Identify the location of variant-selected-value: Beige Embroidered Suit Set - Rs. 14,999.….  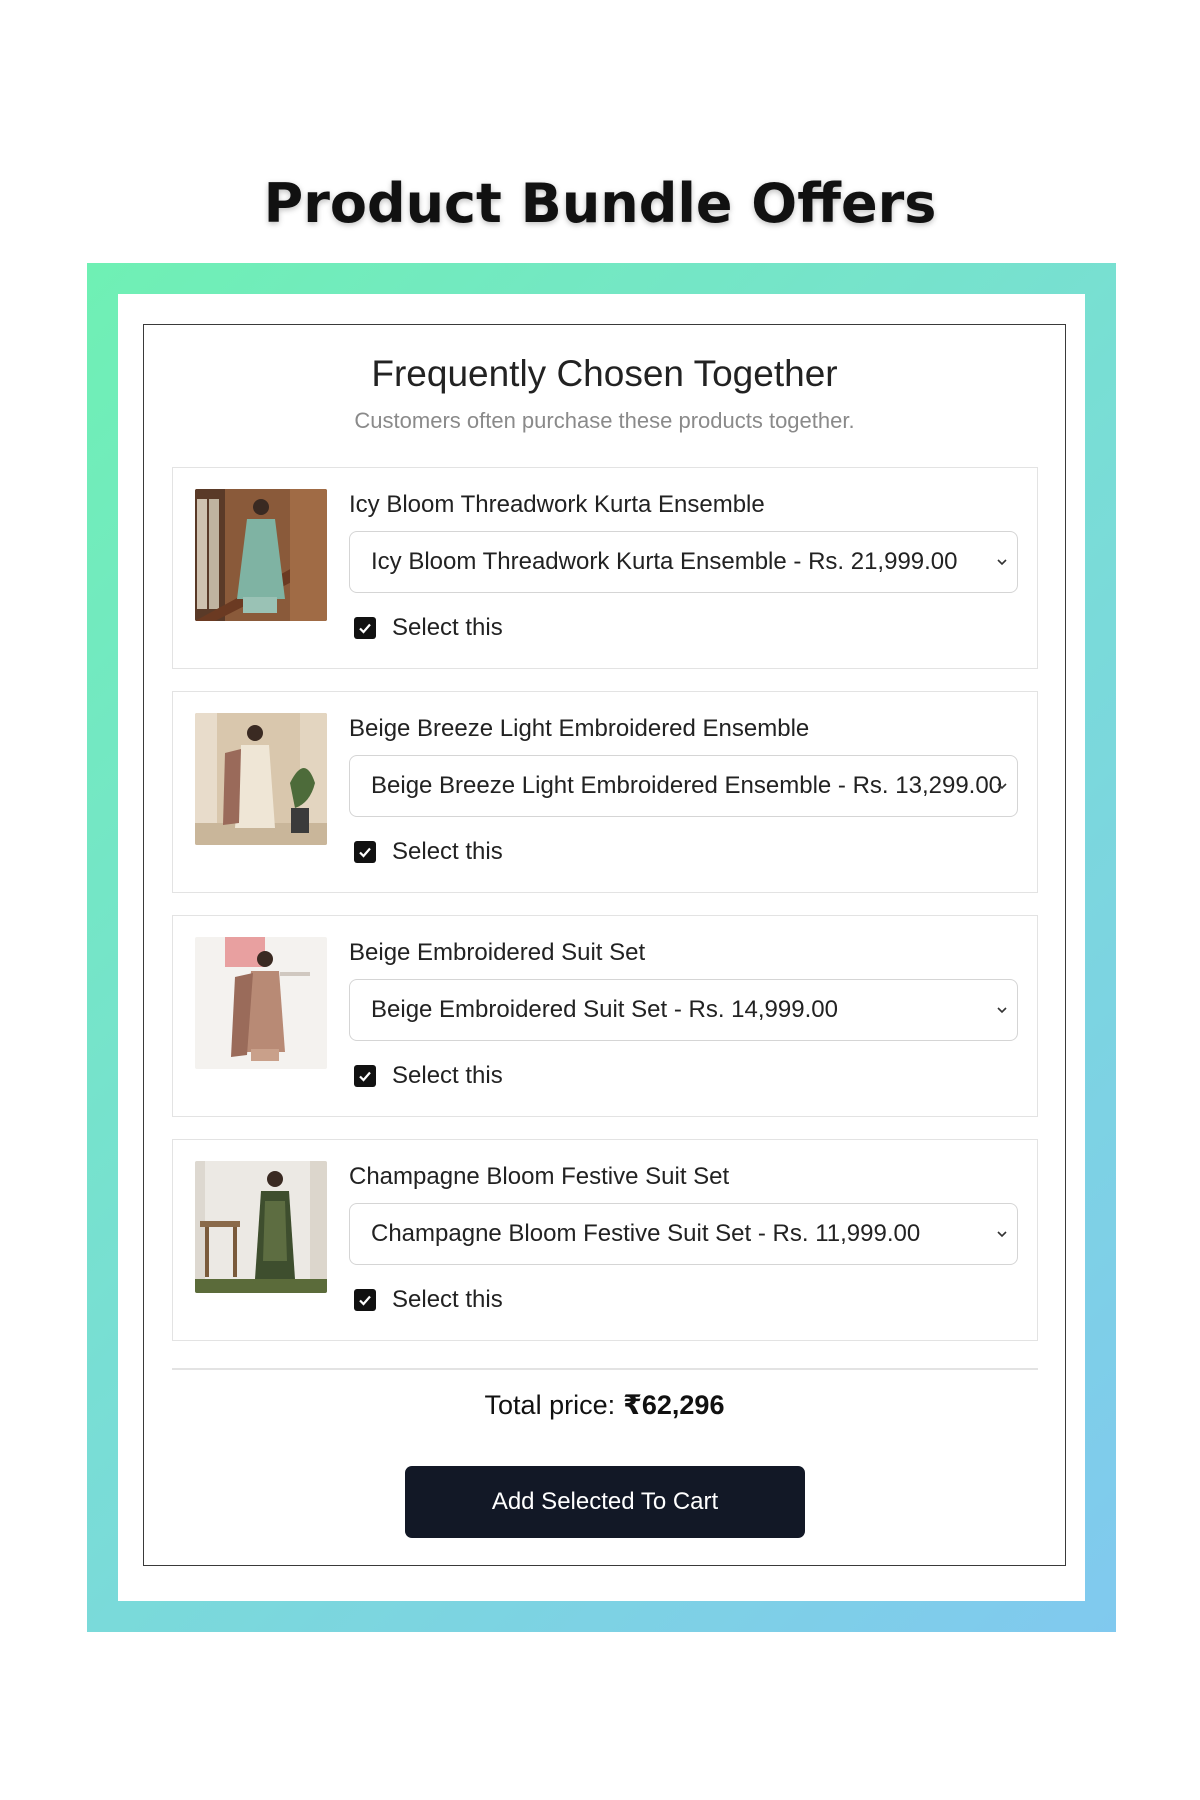
(604, 1009).